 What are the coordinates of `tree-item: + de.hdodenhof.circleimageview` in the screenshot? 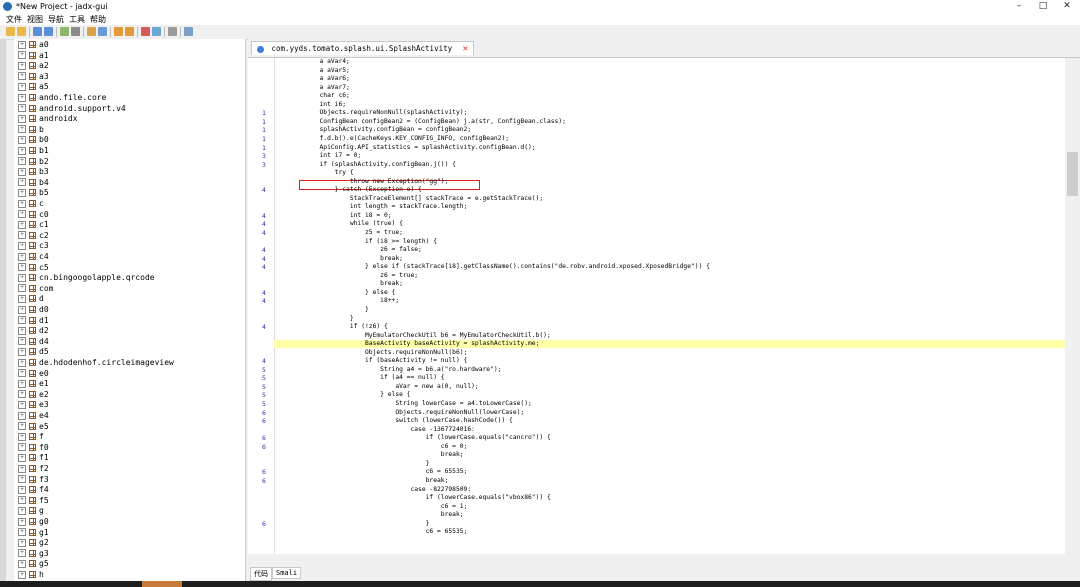 It's located at (96, 363).